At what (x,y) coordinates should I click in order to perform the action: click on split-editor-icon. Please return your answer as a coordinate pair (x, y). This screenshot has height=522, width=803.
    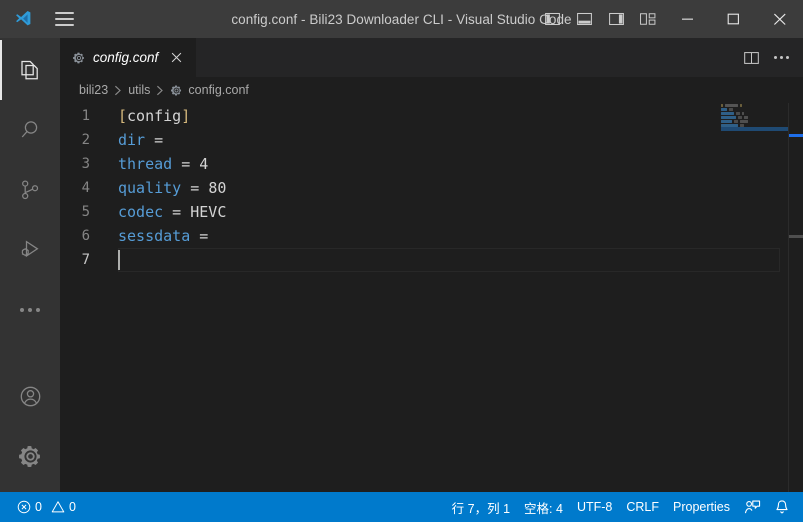
    Looking at the image, I should click on (751, 57).